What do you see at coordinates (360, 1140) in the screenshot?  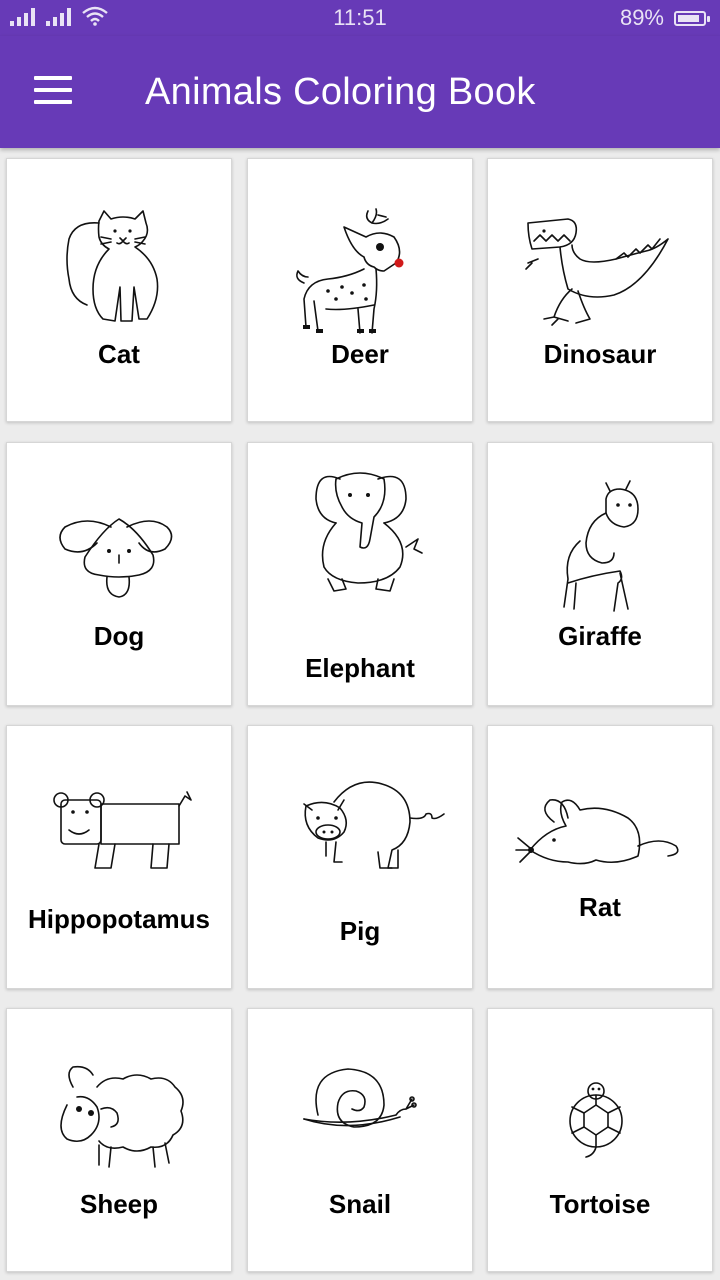 I see `animal-card-snail: Snail` at bounding box center [360, 1140].